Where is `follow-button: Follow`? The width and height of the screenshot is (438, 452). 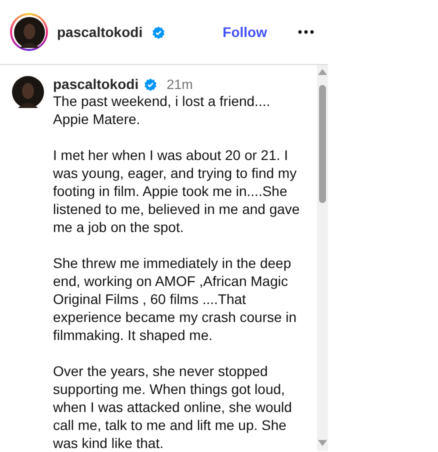 follow-button: Follow is located at coordinates (244, 32).